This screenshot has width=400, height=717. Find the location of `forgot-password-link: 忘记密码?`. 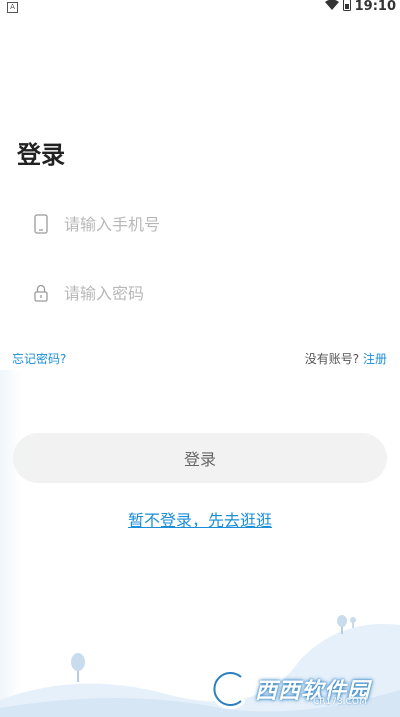

forgot-password-link: 忘记密码? is located at coordinates (39, 358).